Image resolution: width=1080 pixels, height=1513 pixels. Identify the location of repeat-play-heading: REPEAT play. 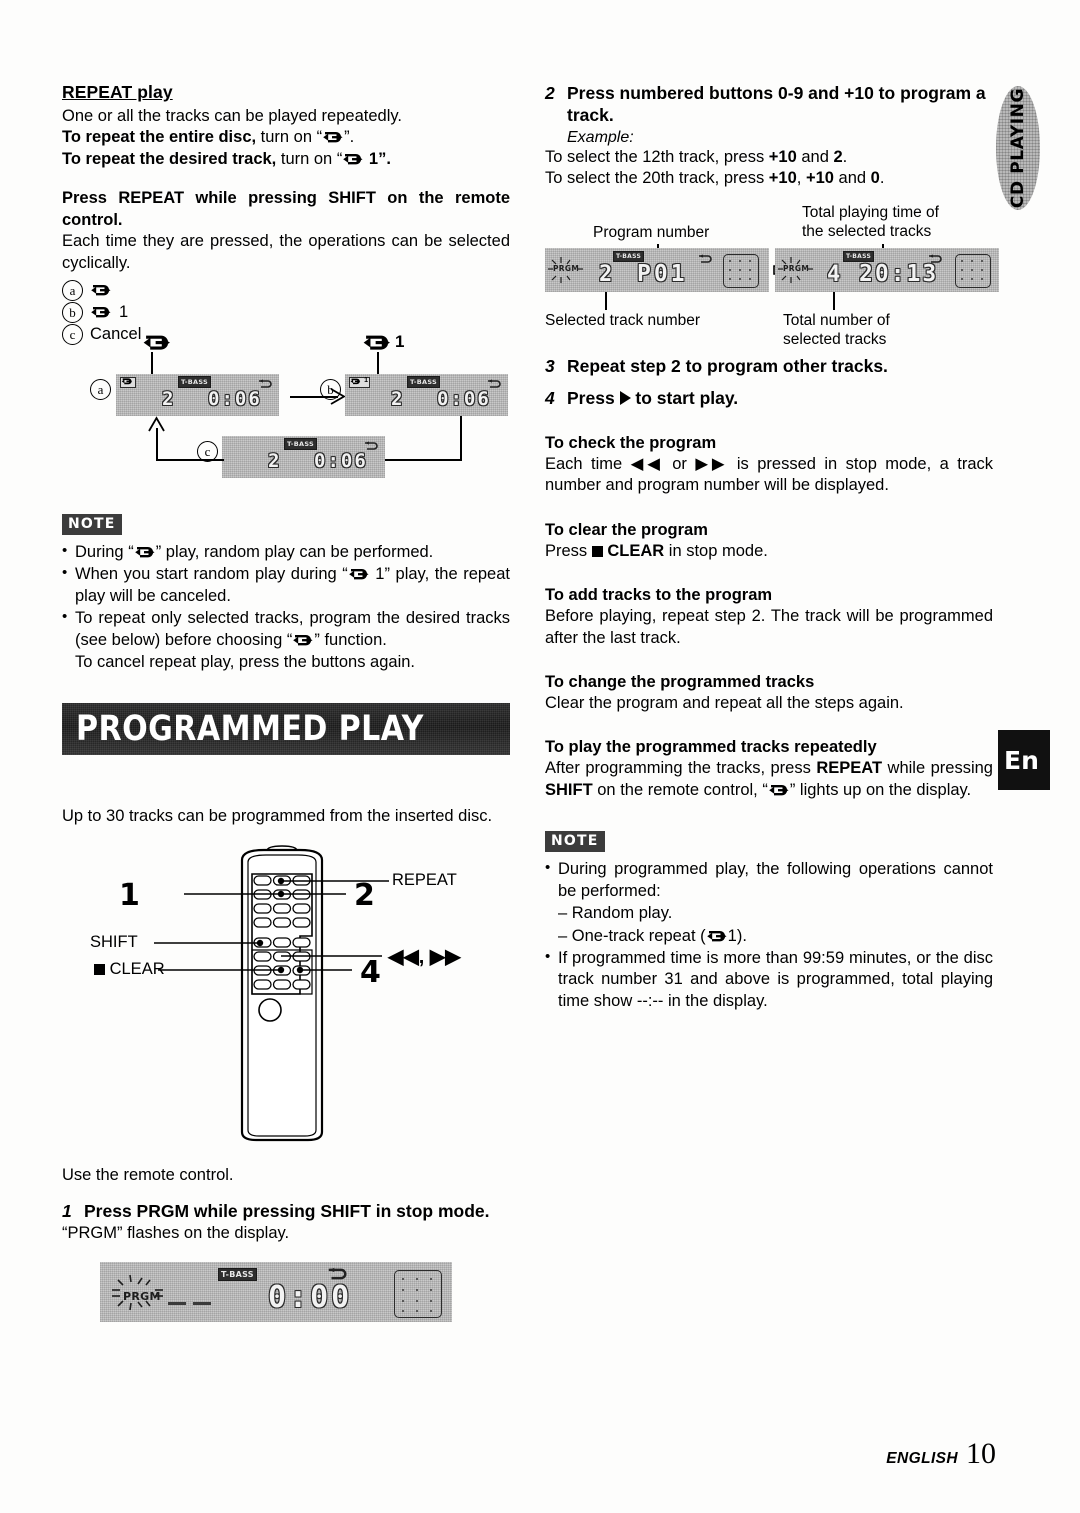
(117, 92).